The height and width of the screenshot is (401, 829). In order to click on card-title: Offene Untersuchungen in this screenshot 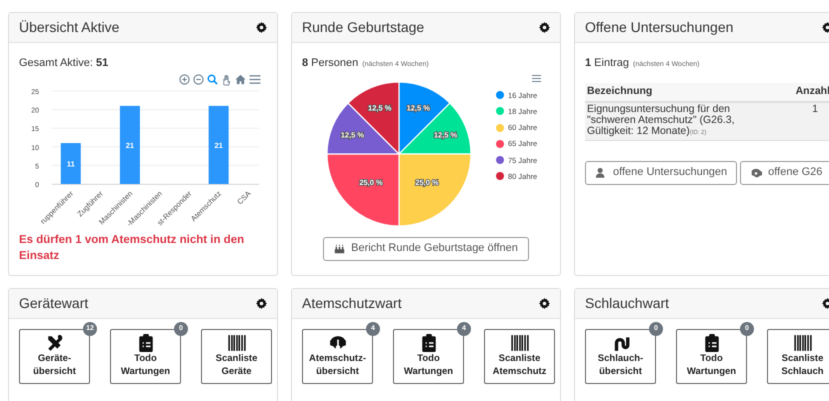, I will do `click(659, 27)`.